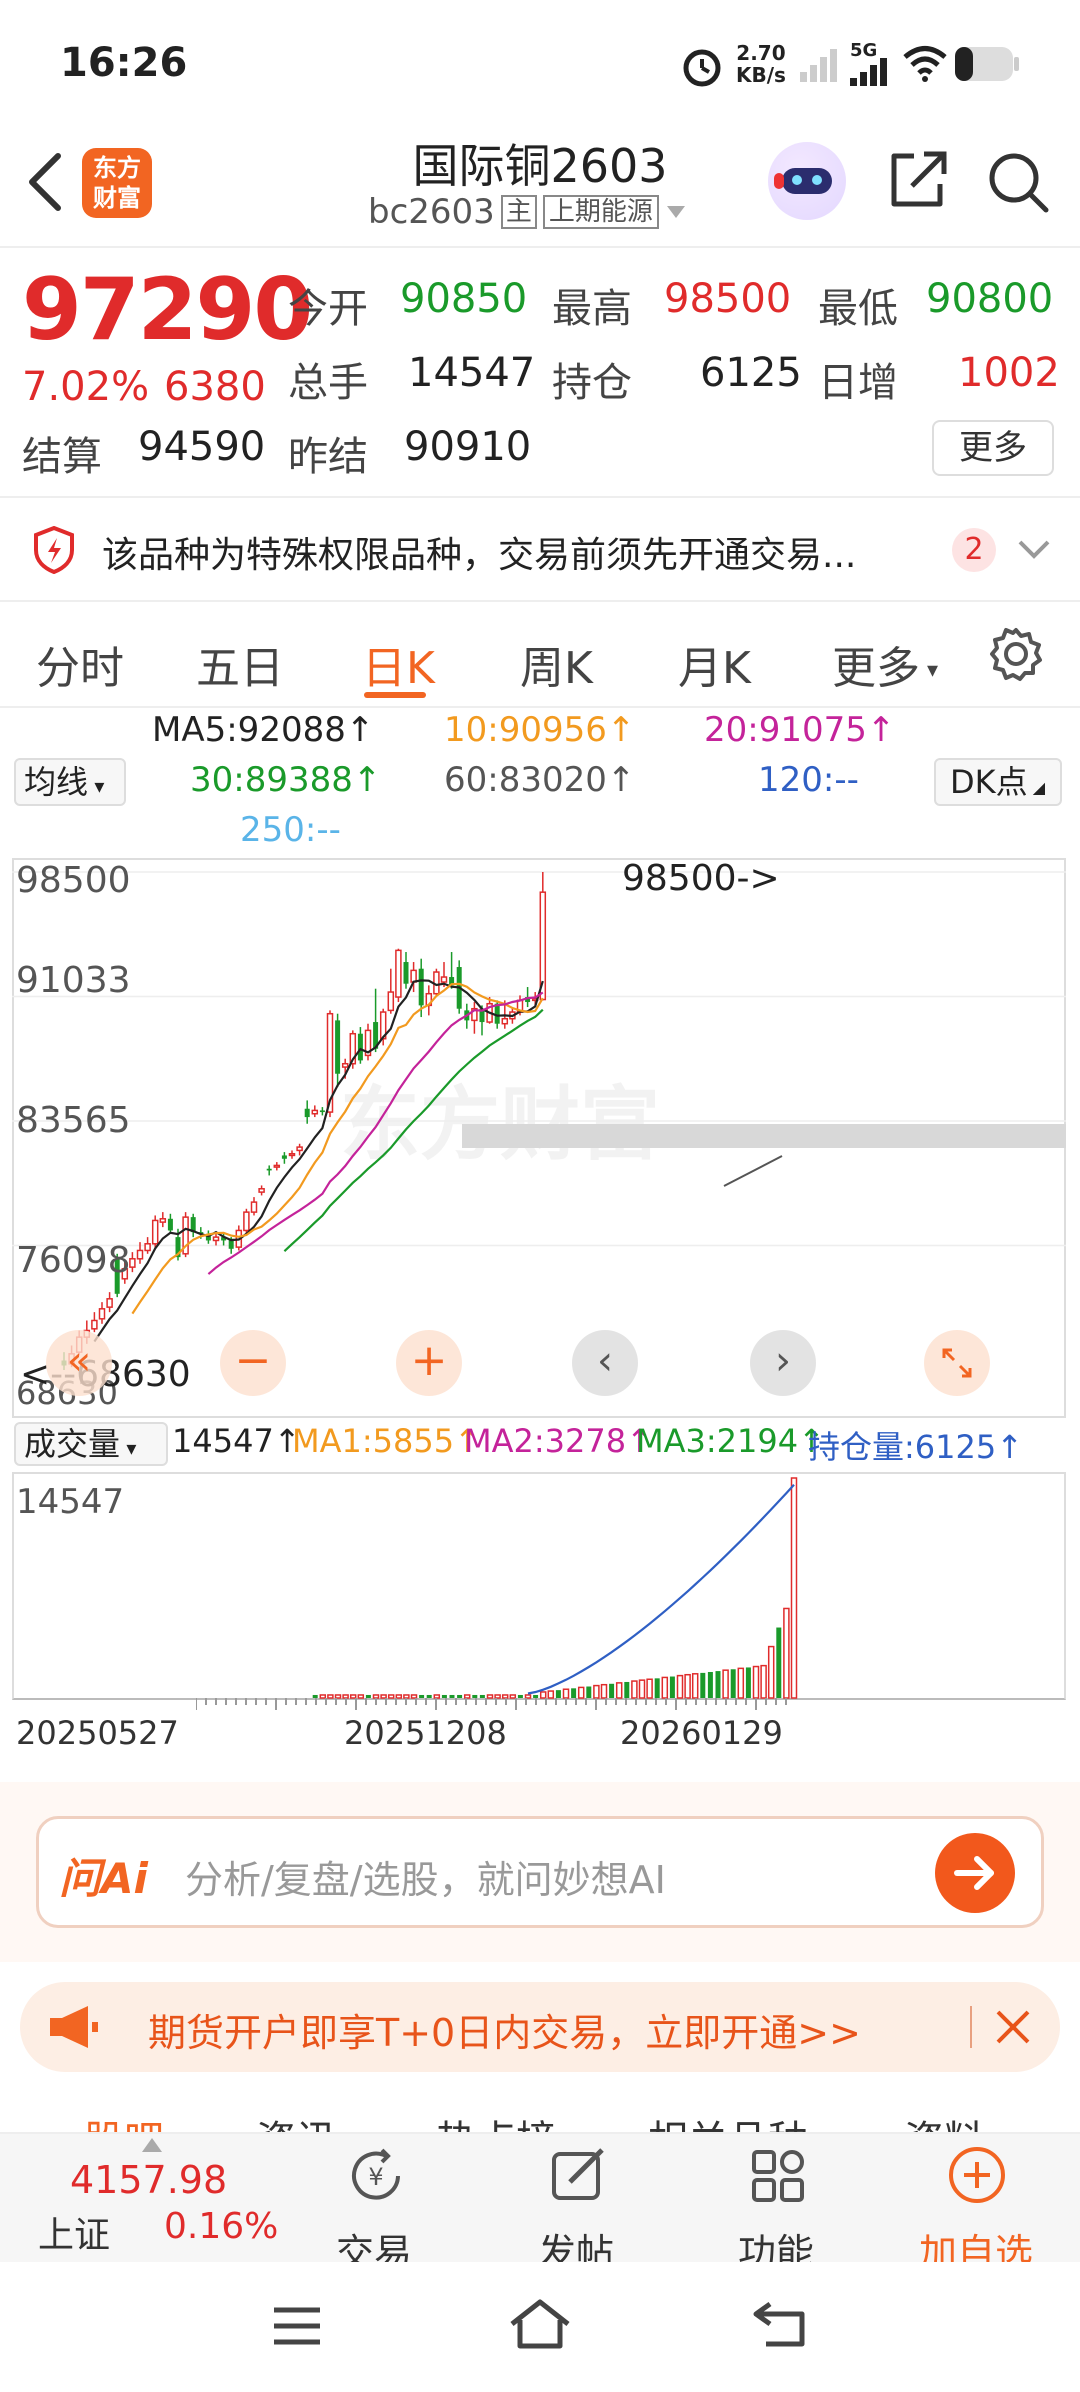  Describe the element at coordinates (539, 1586) in the screenshot. I see `volume-chart` at that location.